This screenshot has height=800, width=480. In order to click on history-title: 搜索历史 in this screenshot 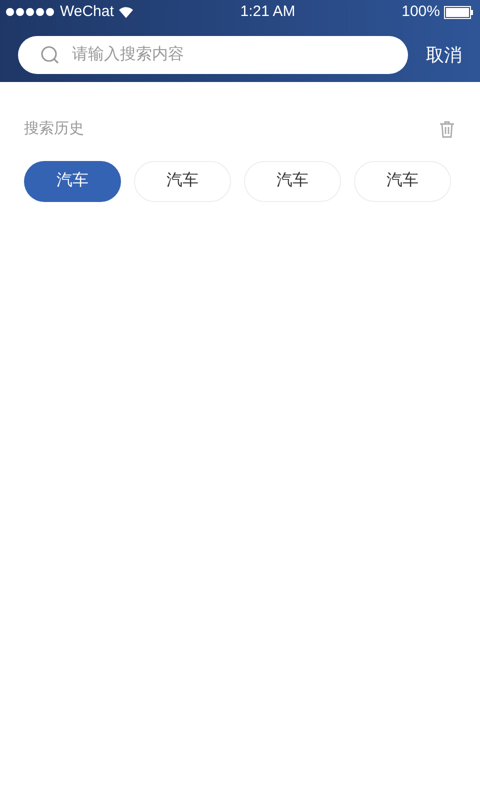, I will do `click(54, 129)`.